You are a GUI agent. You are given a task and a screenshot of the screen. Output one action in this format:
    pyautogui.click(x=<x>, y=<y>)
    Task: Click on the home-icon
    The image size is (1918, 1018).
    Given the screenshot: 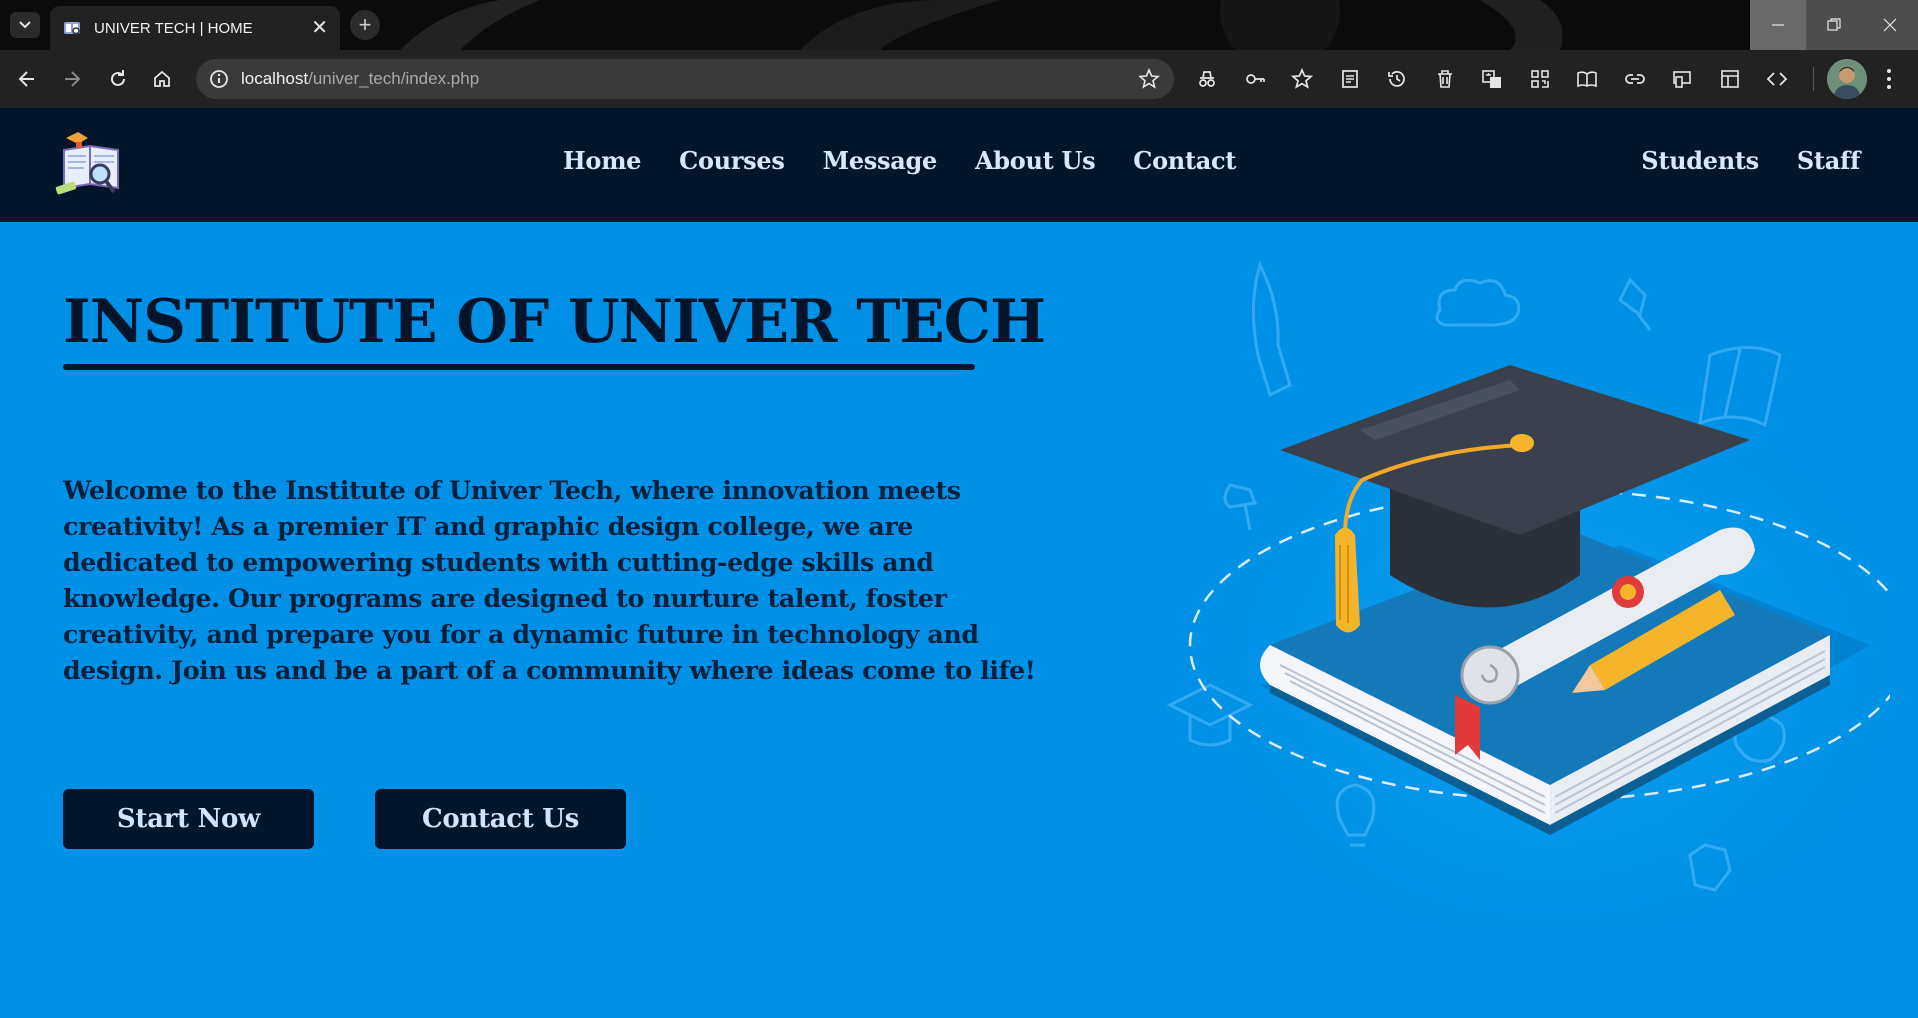 What is the action you would take?
    pyautogui.click(x=162, y=79)
    